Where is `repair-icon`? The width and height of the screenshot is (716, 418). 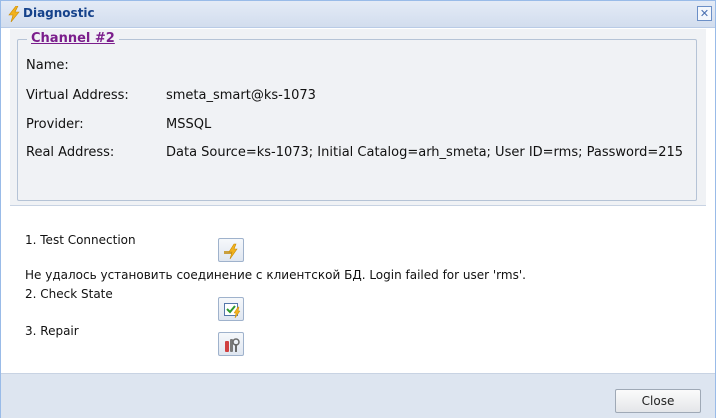
repair-icon is located at coordinates (232, 345).